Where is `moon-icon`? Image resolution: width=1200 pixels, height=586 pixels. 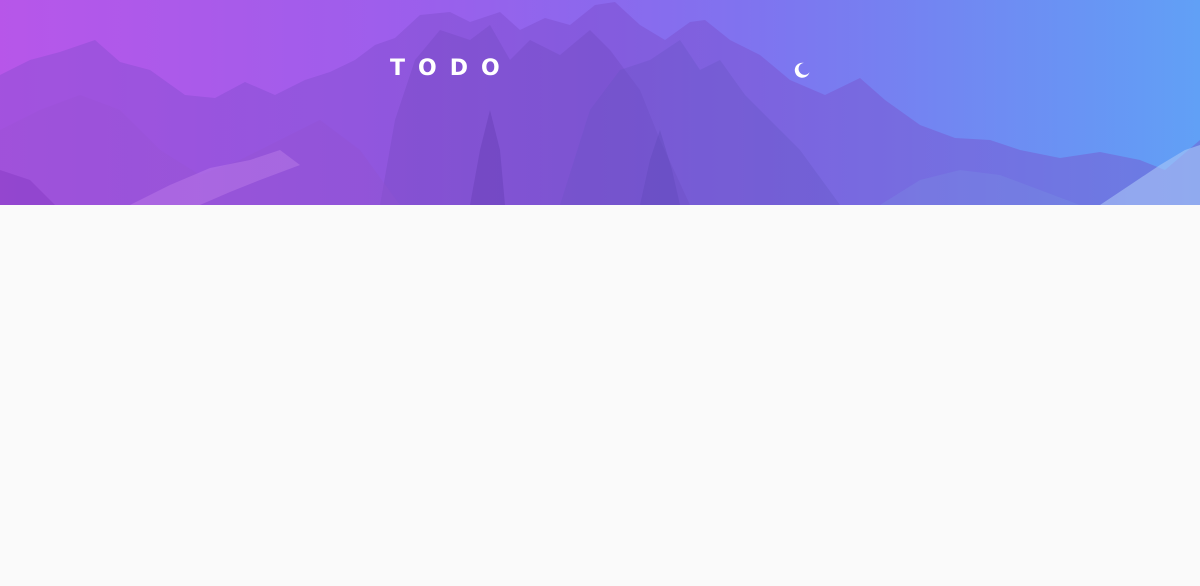
moon-icon is located at coordinates (802, 70).